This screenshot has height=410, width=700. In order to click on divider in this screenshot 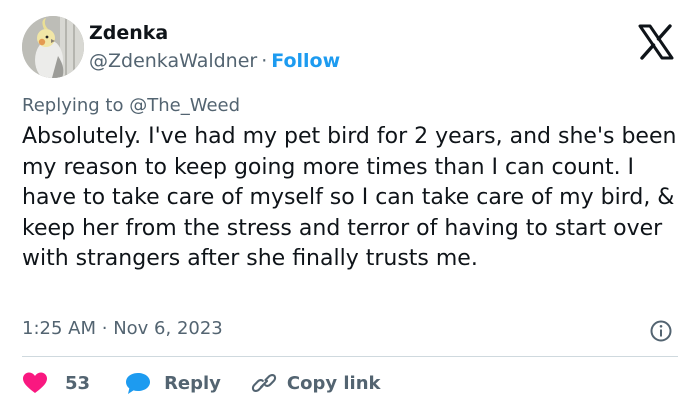, I will do `click(350, 356)`.